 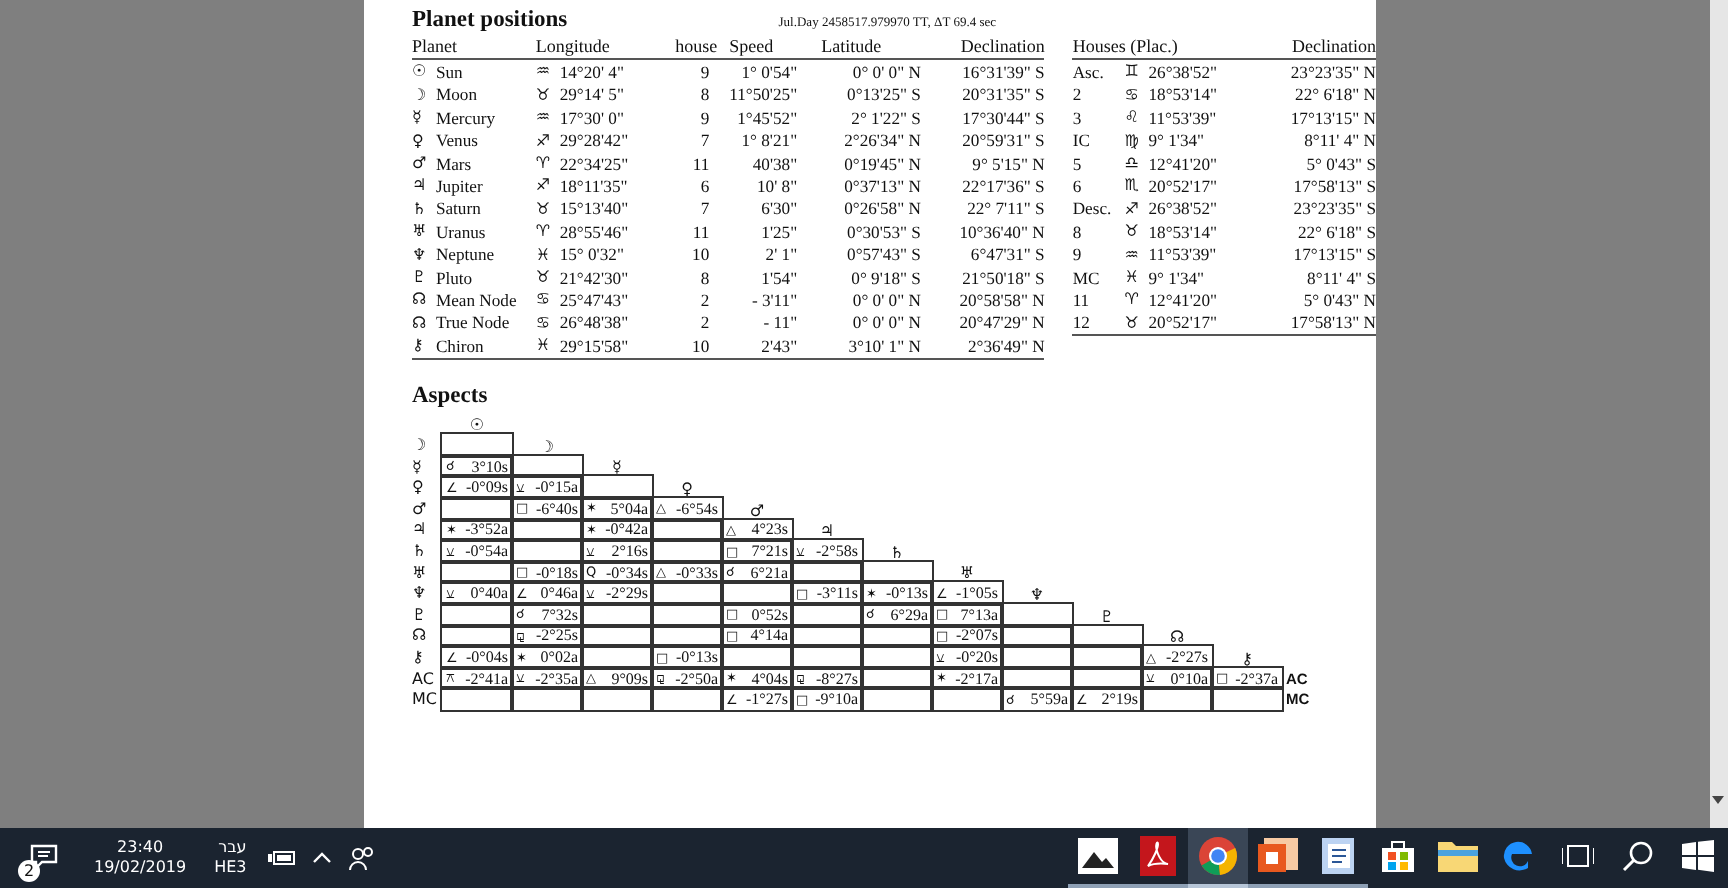 What do you see at coordinates (1719, 414) in the screenshot?
I see `scrollbar` at bounding box center [1719, 414].